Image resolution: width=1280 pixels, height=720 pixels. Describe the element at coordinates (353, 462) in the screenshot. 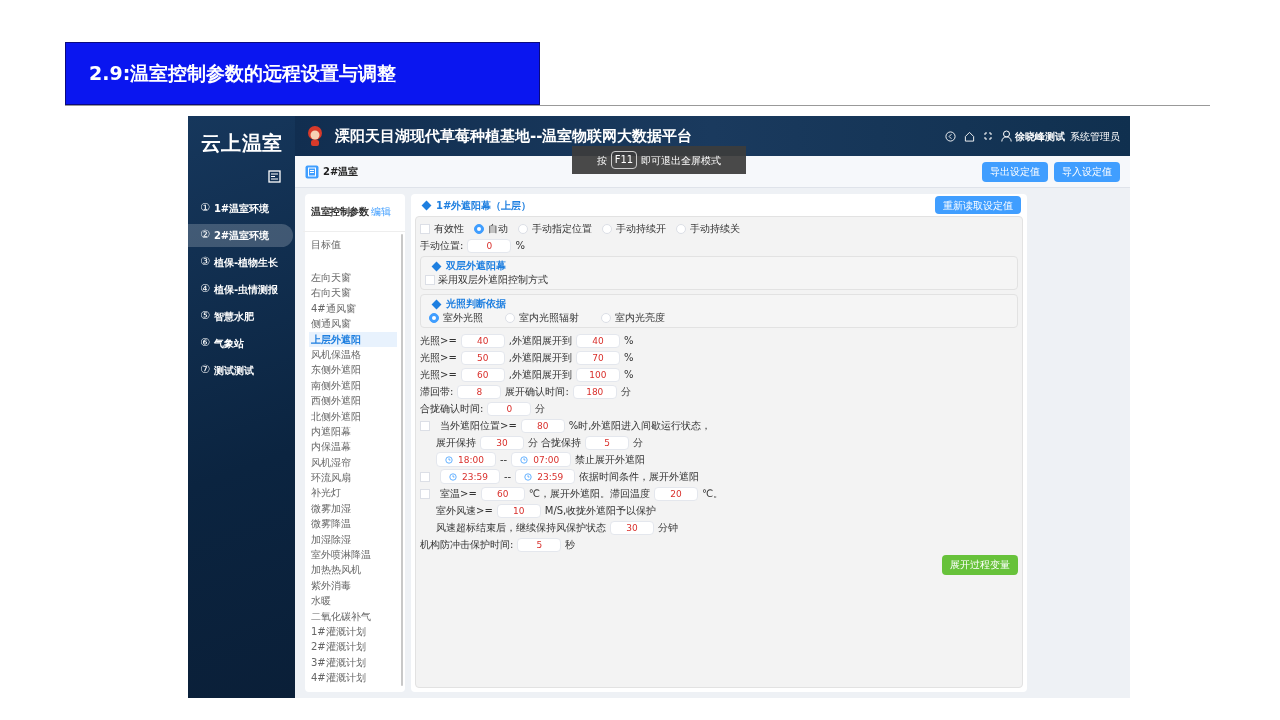

I see `list-item: 风机湿帘` at that location.